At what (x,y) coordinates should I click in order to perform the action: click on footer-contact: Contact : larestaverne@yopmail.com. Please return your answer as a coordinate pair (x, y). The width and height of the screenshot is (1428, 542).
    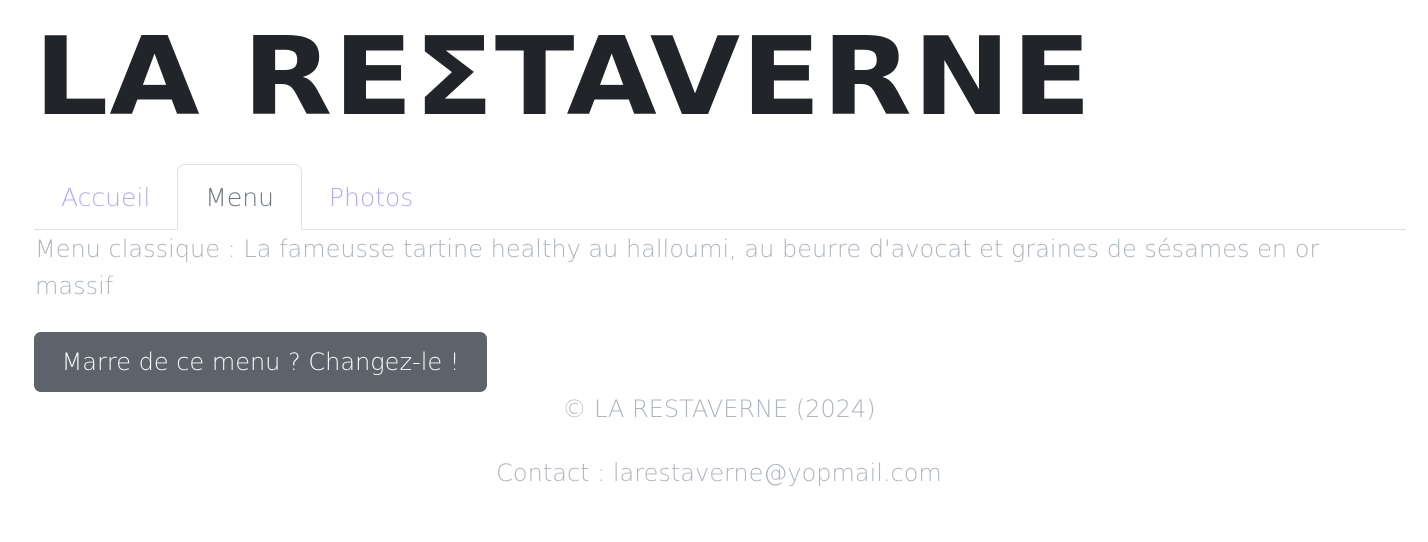
    Looking at the image, I should click on (719, 473).